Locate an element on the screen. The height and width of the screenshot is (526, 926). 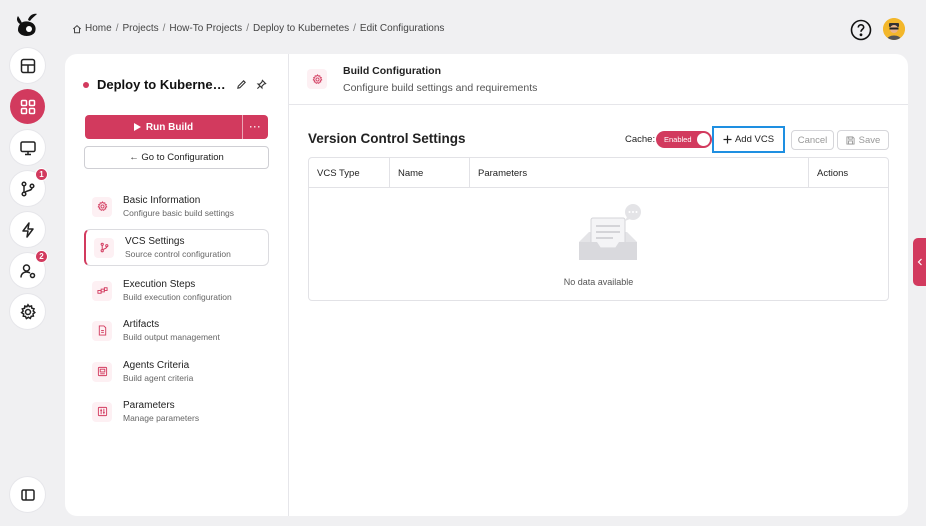
breadcrumb-home: Home is located at coordinates (98, 28).